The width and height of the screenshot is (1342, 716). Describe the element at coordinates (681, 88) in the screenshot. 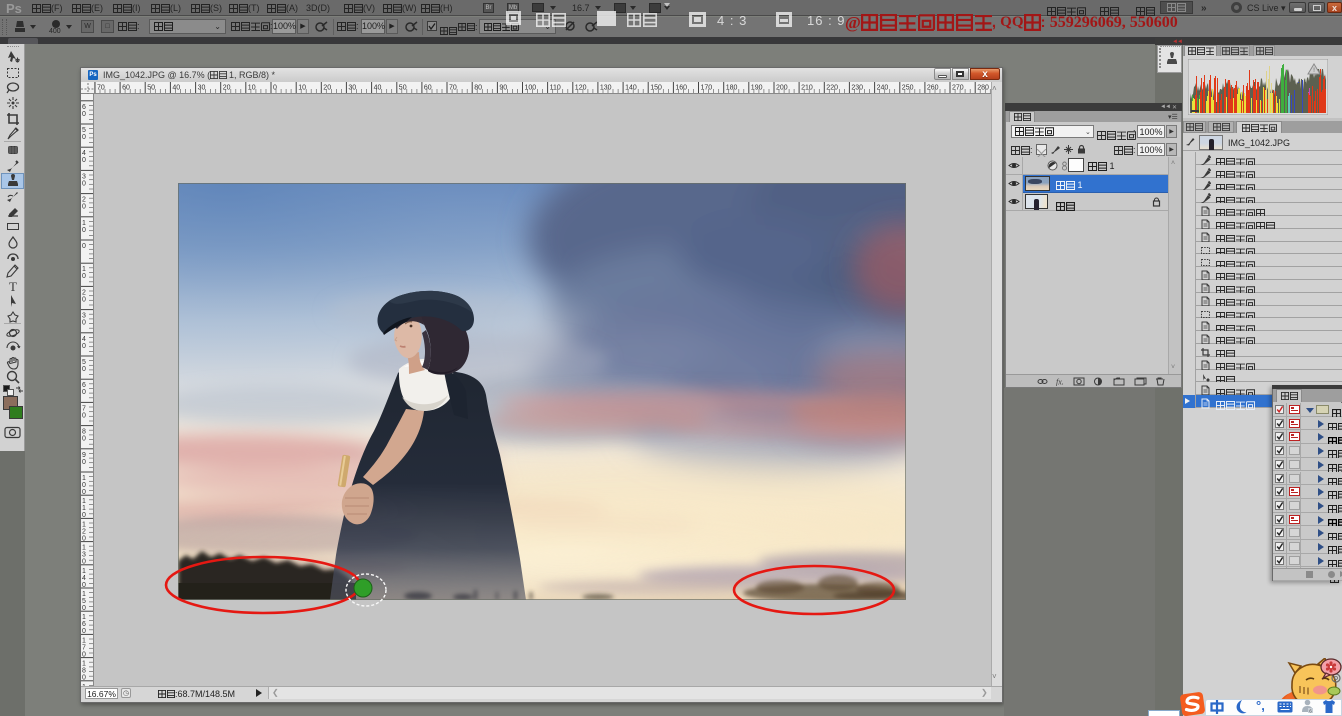

I see `svg-text: 160` at that location.